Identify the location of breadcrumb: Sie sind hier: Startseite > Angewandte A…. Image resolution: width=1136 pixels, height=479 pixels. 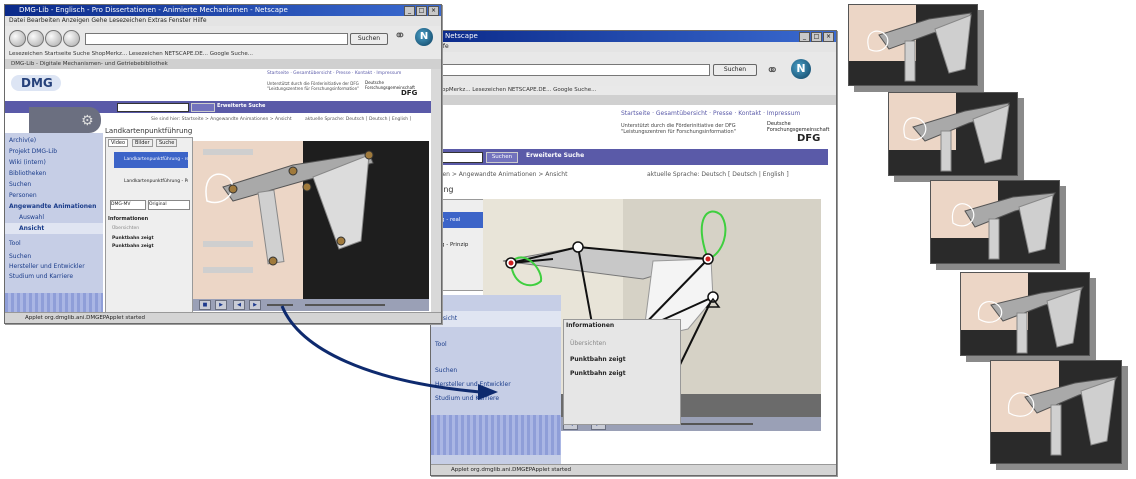
(221, 119).